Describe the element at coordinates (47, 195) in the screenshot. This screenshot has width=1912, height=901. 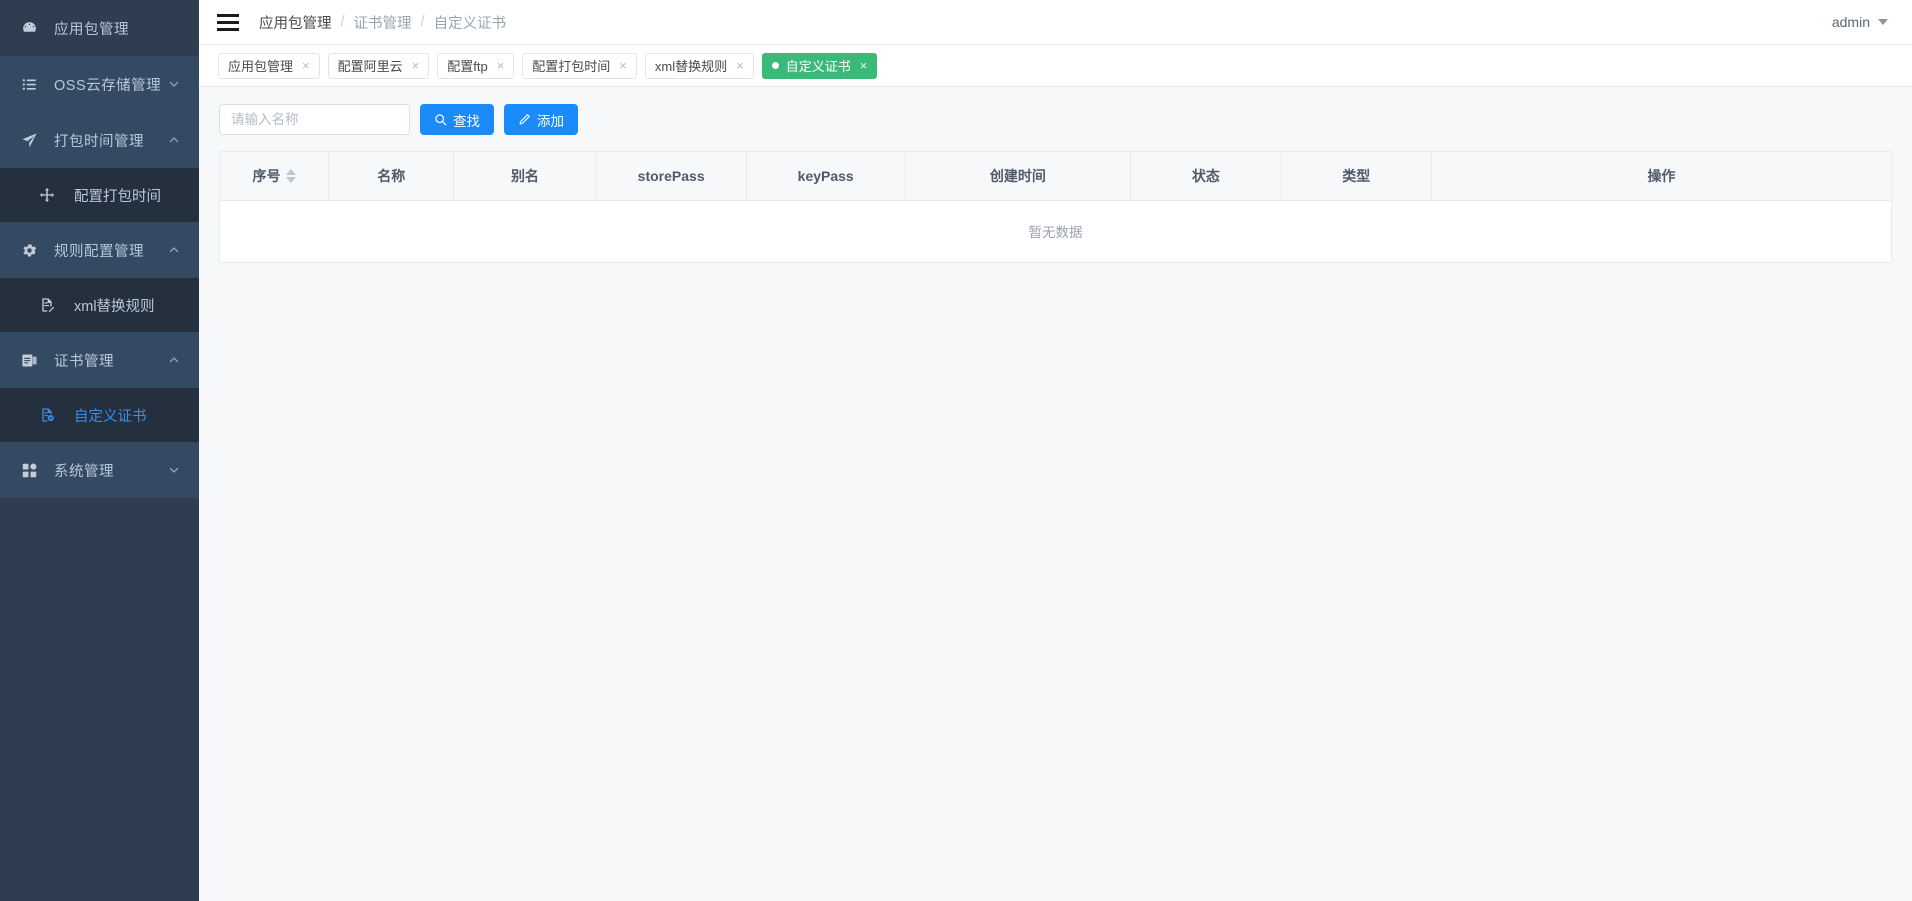
I see `move-arrows-icon` at that location.